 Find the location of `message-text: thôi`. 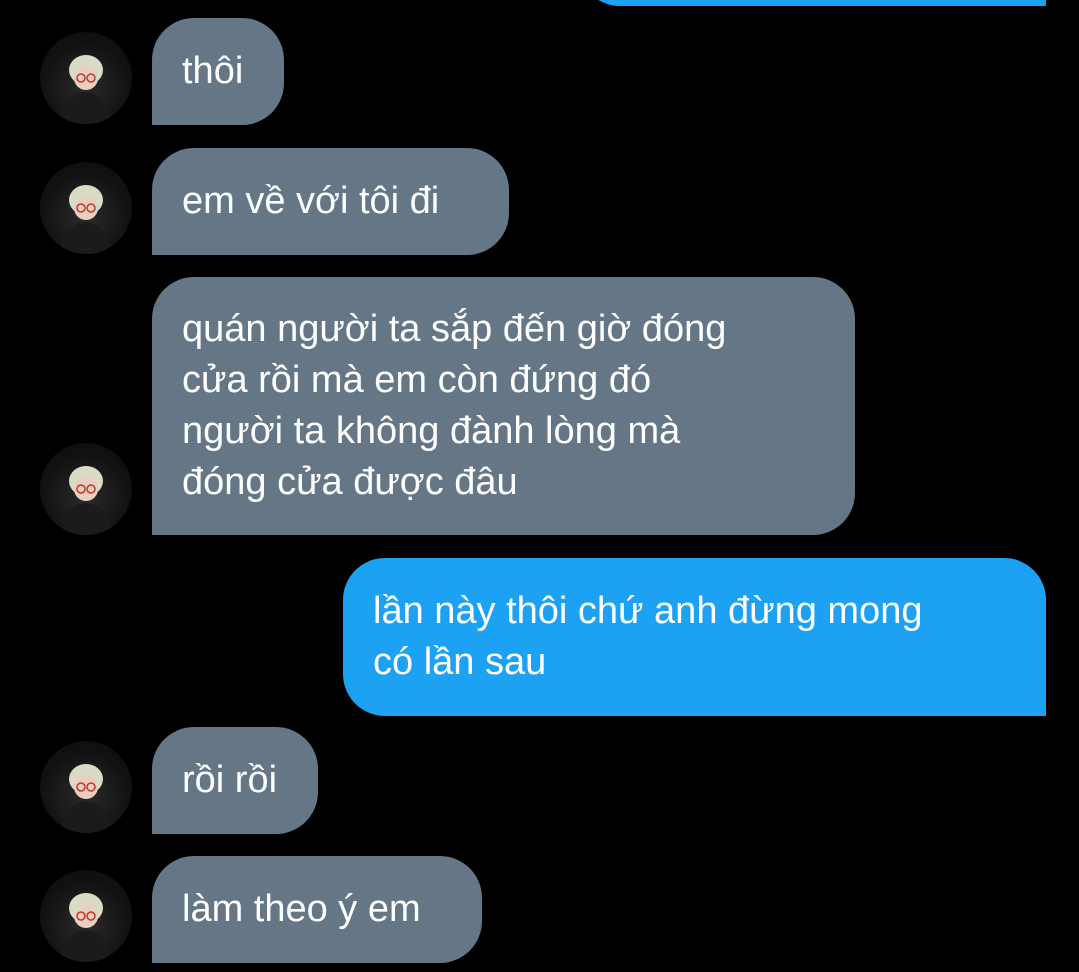

message-text: thôi is located at coordinates (213, 71).